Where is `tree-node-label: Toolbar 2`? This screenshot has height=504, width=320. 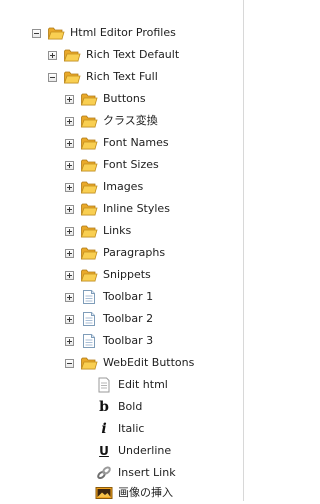 tree-node-label: Toolbar 2 is located at coordinates (128, 318).